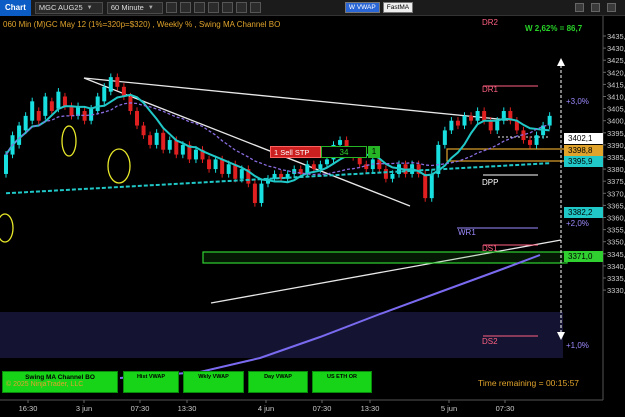 Image resolution: width=625 pixels, height=417 pixels. Describe the element at coordinates (616, 205) in the screenshot. I see `price-tick-label: 3365,0` at that location.